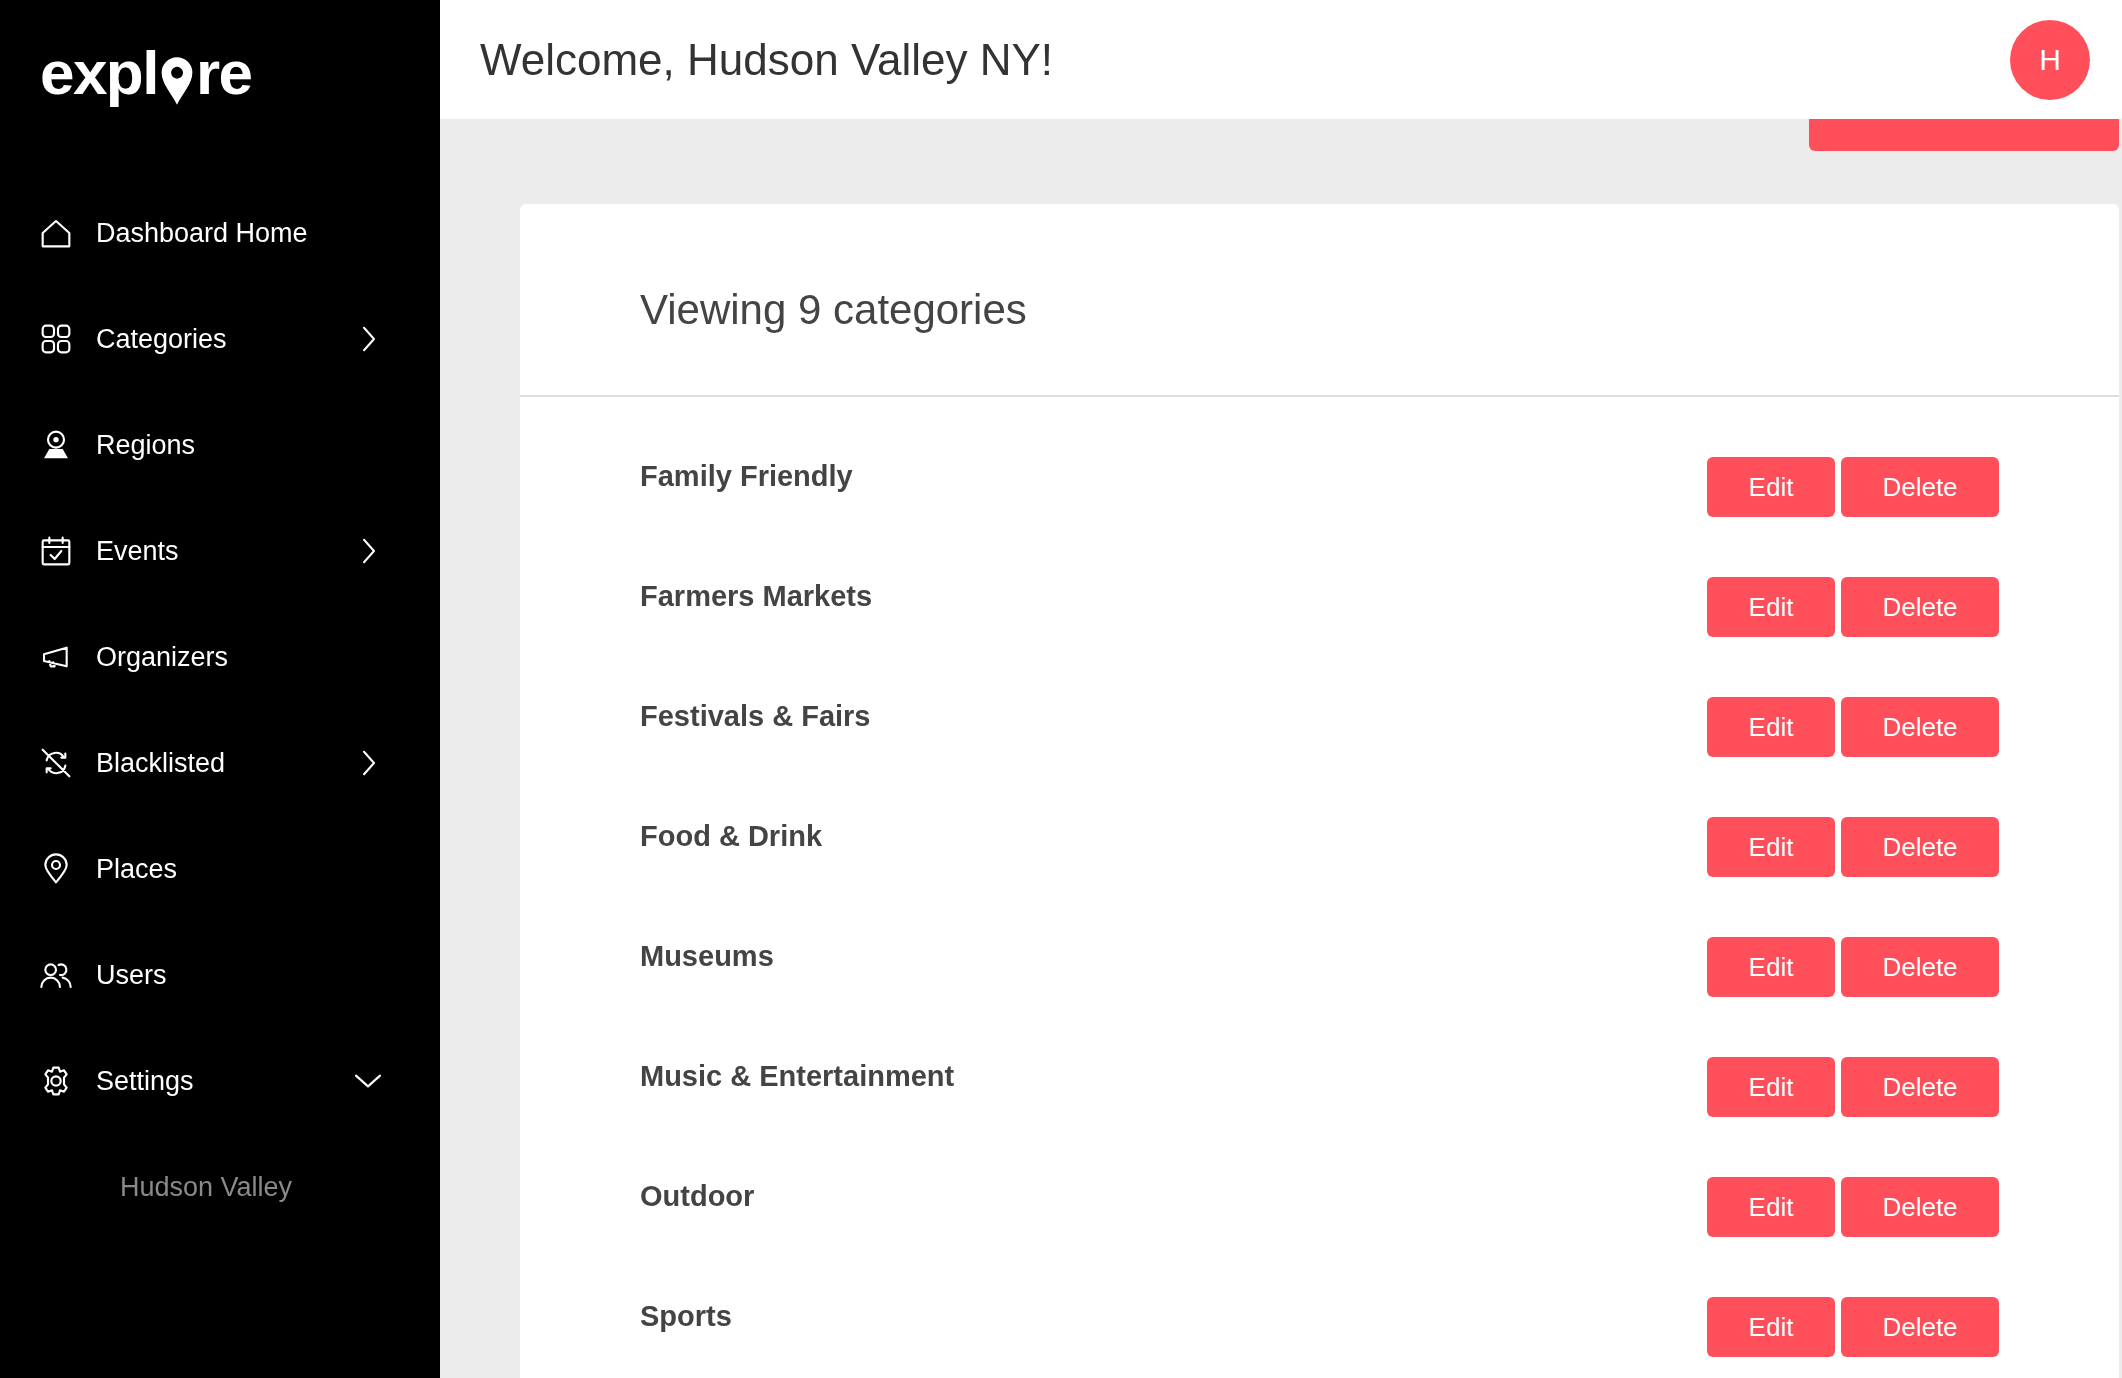 The width and height of the screenshot is (2122, 1378). I want to click on sidebar-item: Regions, so click(220, 445).